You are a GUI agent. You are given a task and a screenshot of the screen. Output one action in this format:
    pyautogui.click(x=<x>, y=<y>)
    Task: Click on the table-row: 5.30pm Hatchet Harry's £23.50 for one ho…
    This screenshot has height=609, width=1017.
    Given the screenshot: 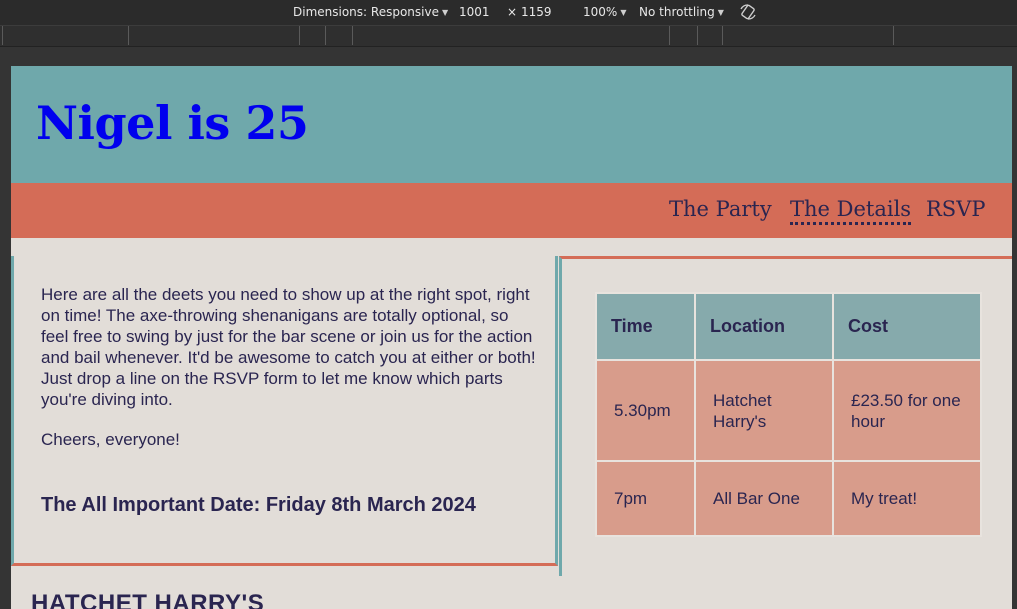 What is the action you would take?
    pyautogui.click(x=788, y=410)
    